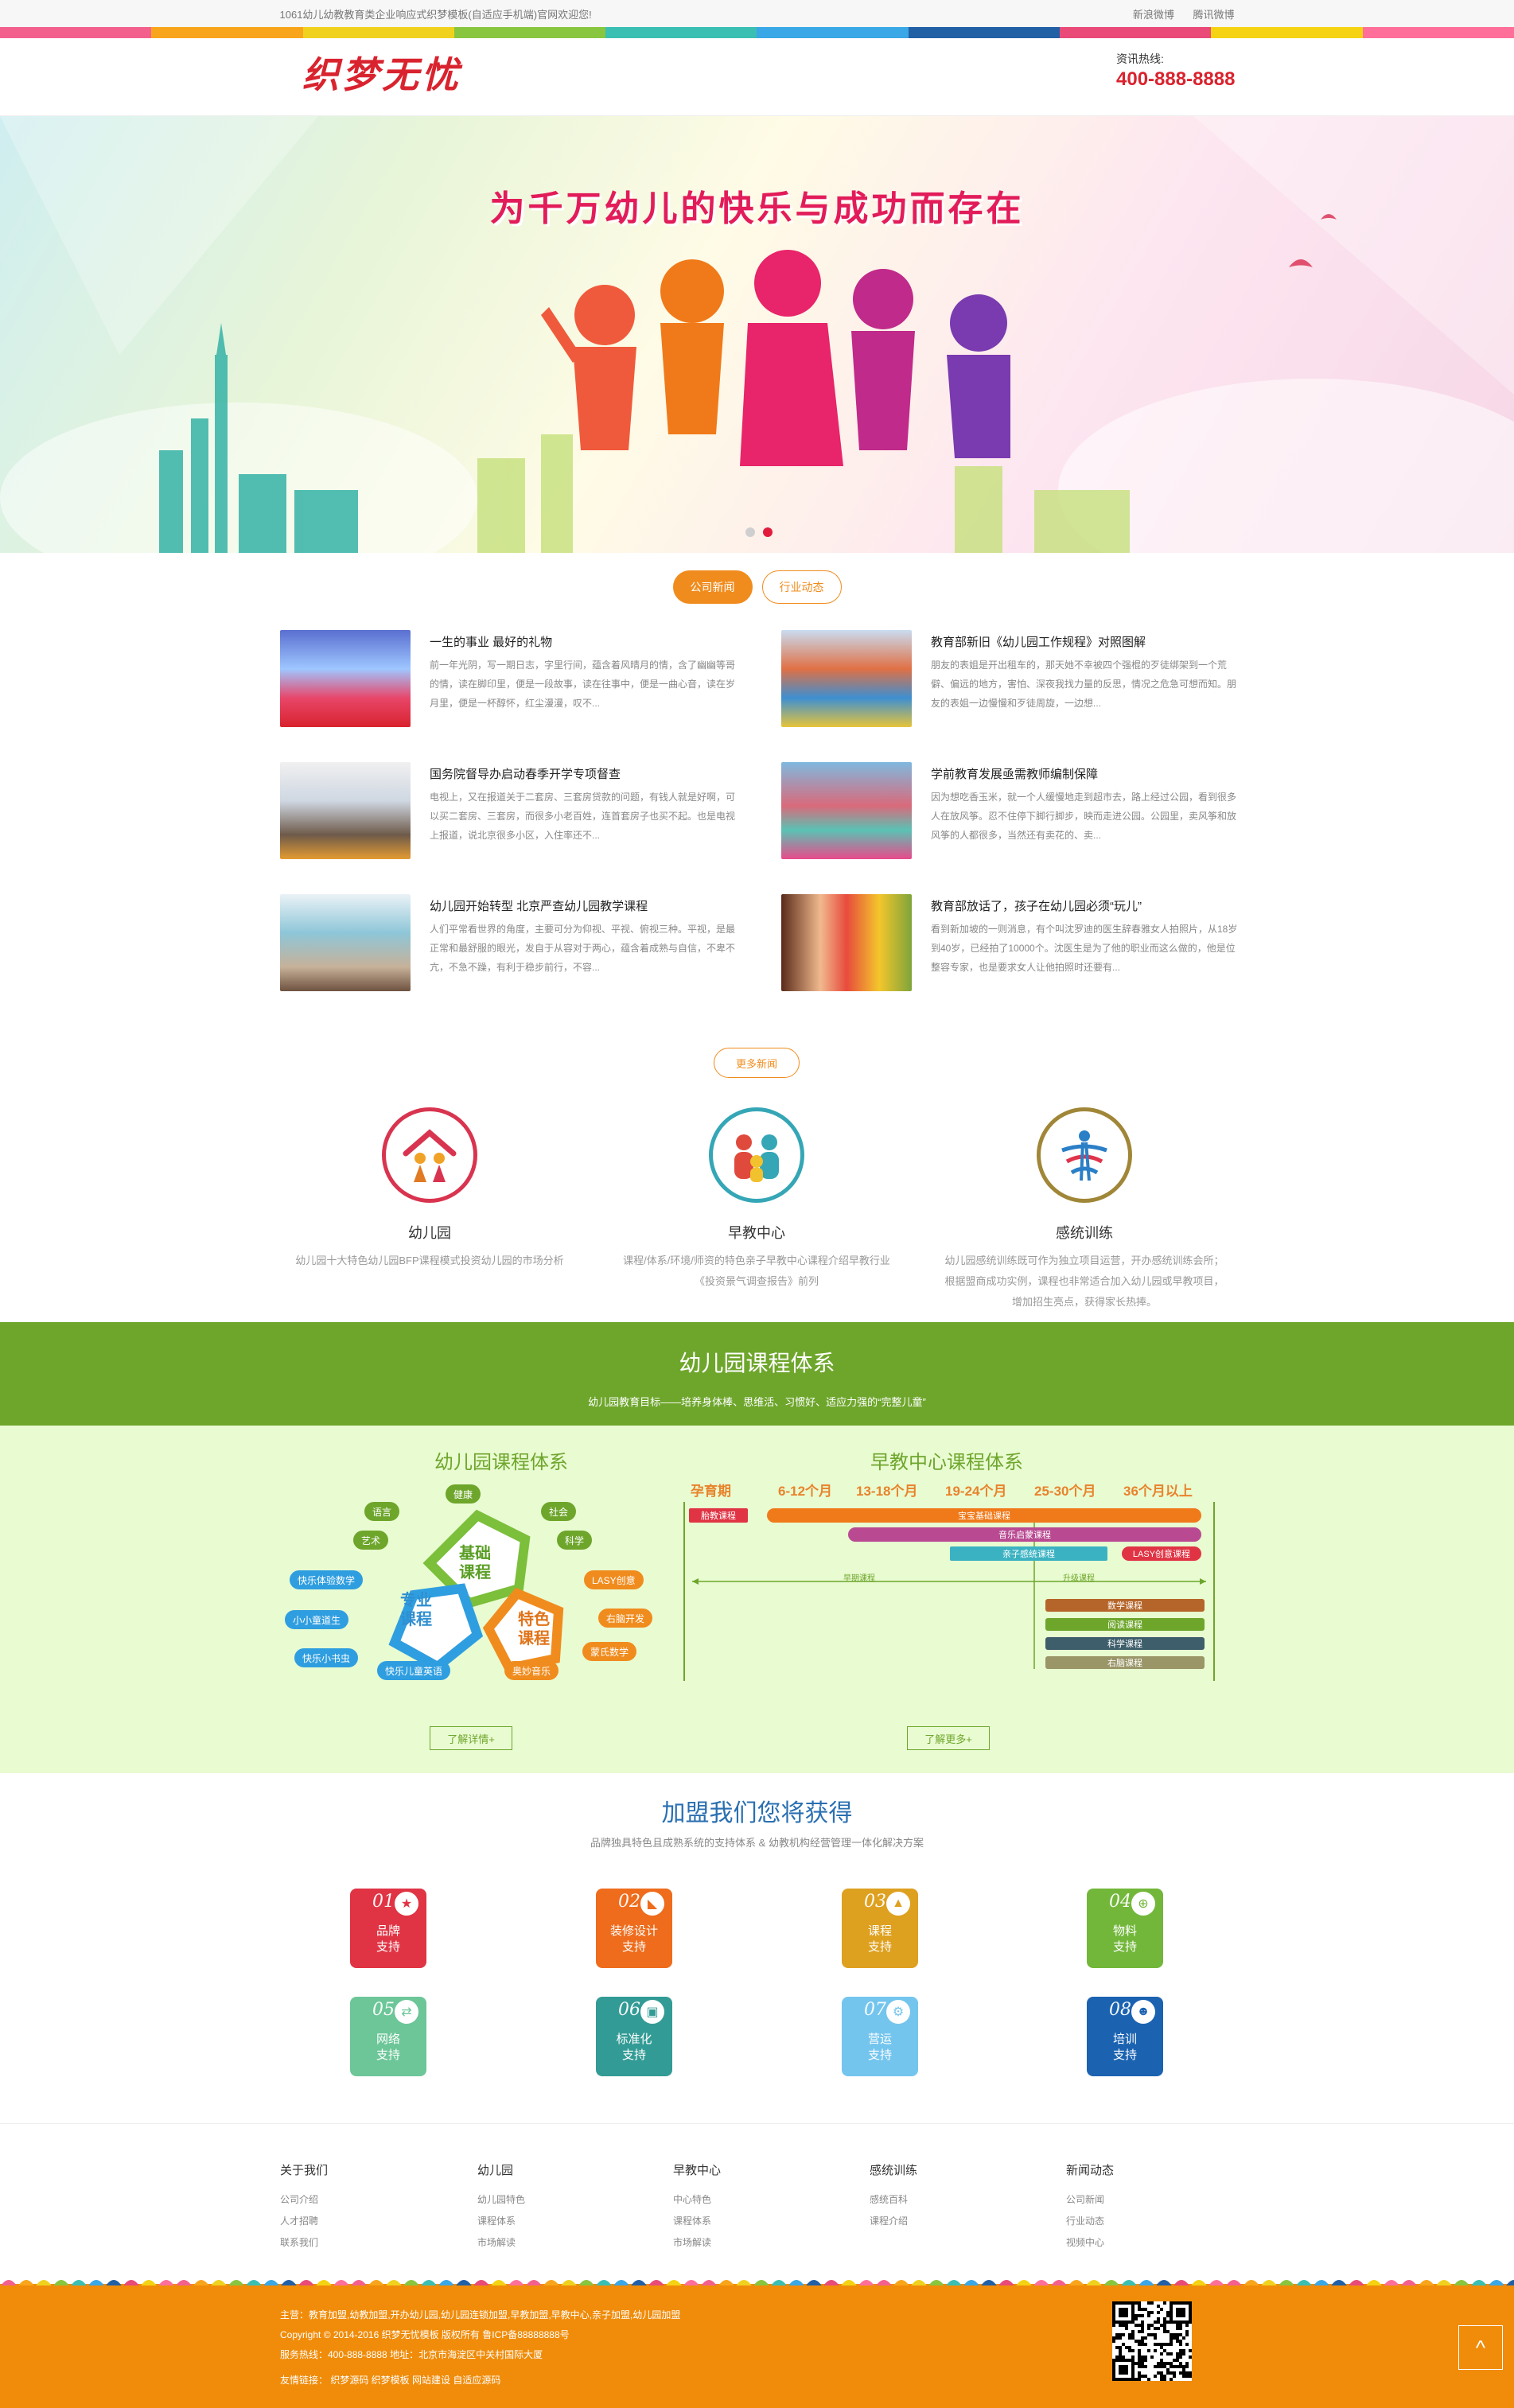 The width and height of the screenshot is (1514, 2408). What do you see at coordinates (416, 1610) in the screenshot?
I see `pentagon-pro: 专业课程` at bounding box center [416, 1610].